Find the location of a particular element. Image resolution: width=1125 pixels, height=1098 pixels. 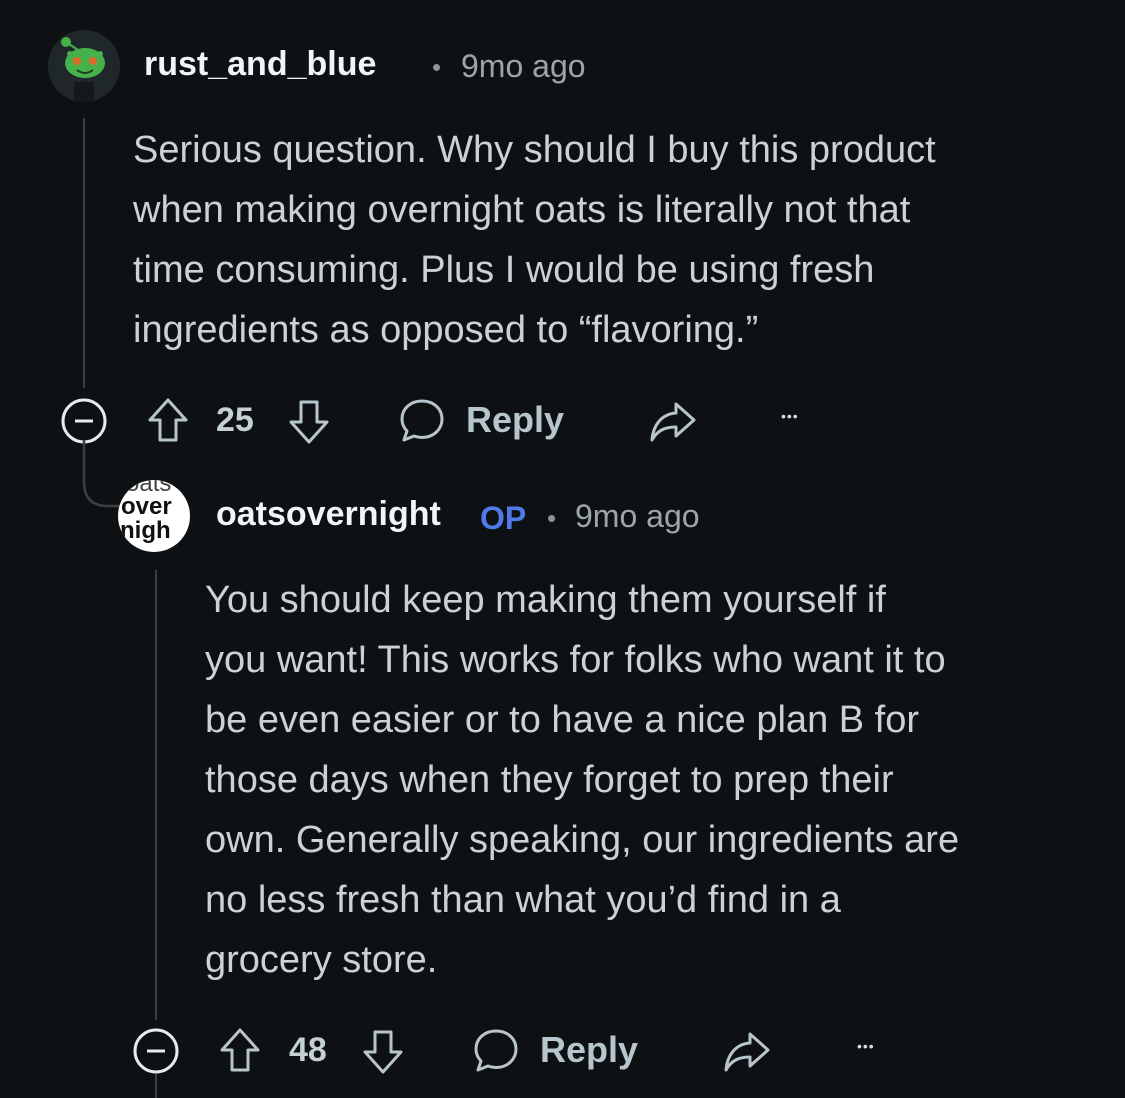

op-badge: OP is located at coordinates (503, 518).